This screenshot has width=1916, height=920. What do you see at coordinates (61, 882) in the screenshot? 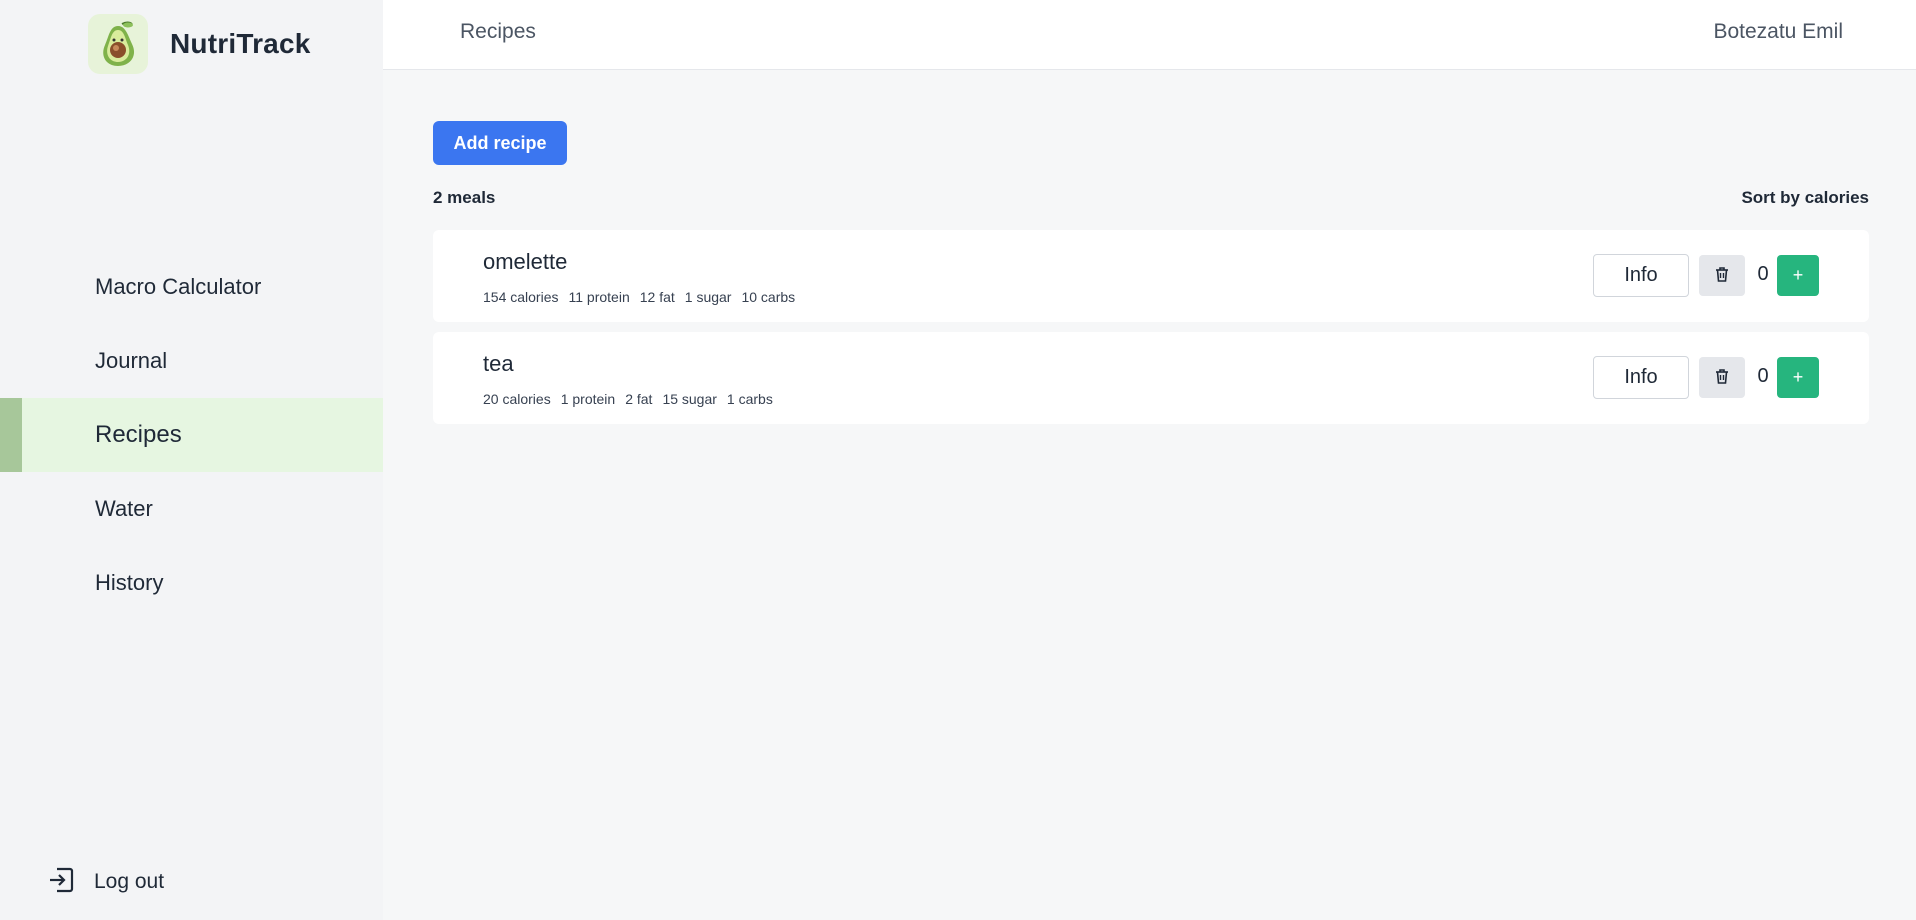
I see `logout-icon` at bounding box center [61, 882].